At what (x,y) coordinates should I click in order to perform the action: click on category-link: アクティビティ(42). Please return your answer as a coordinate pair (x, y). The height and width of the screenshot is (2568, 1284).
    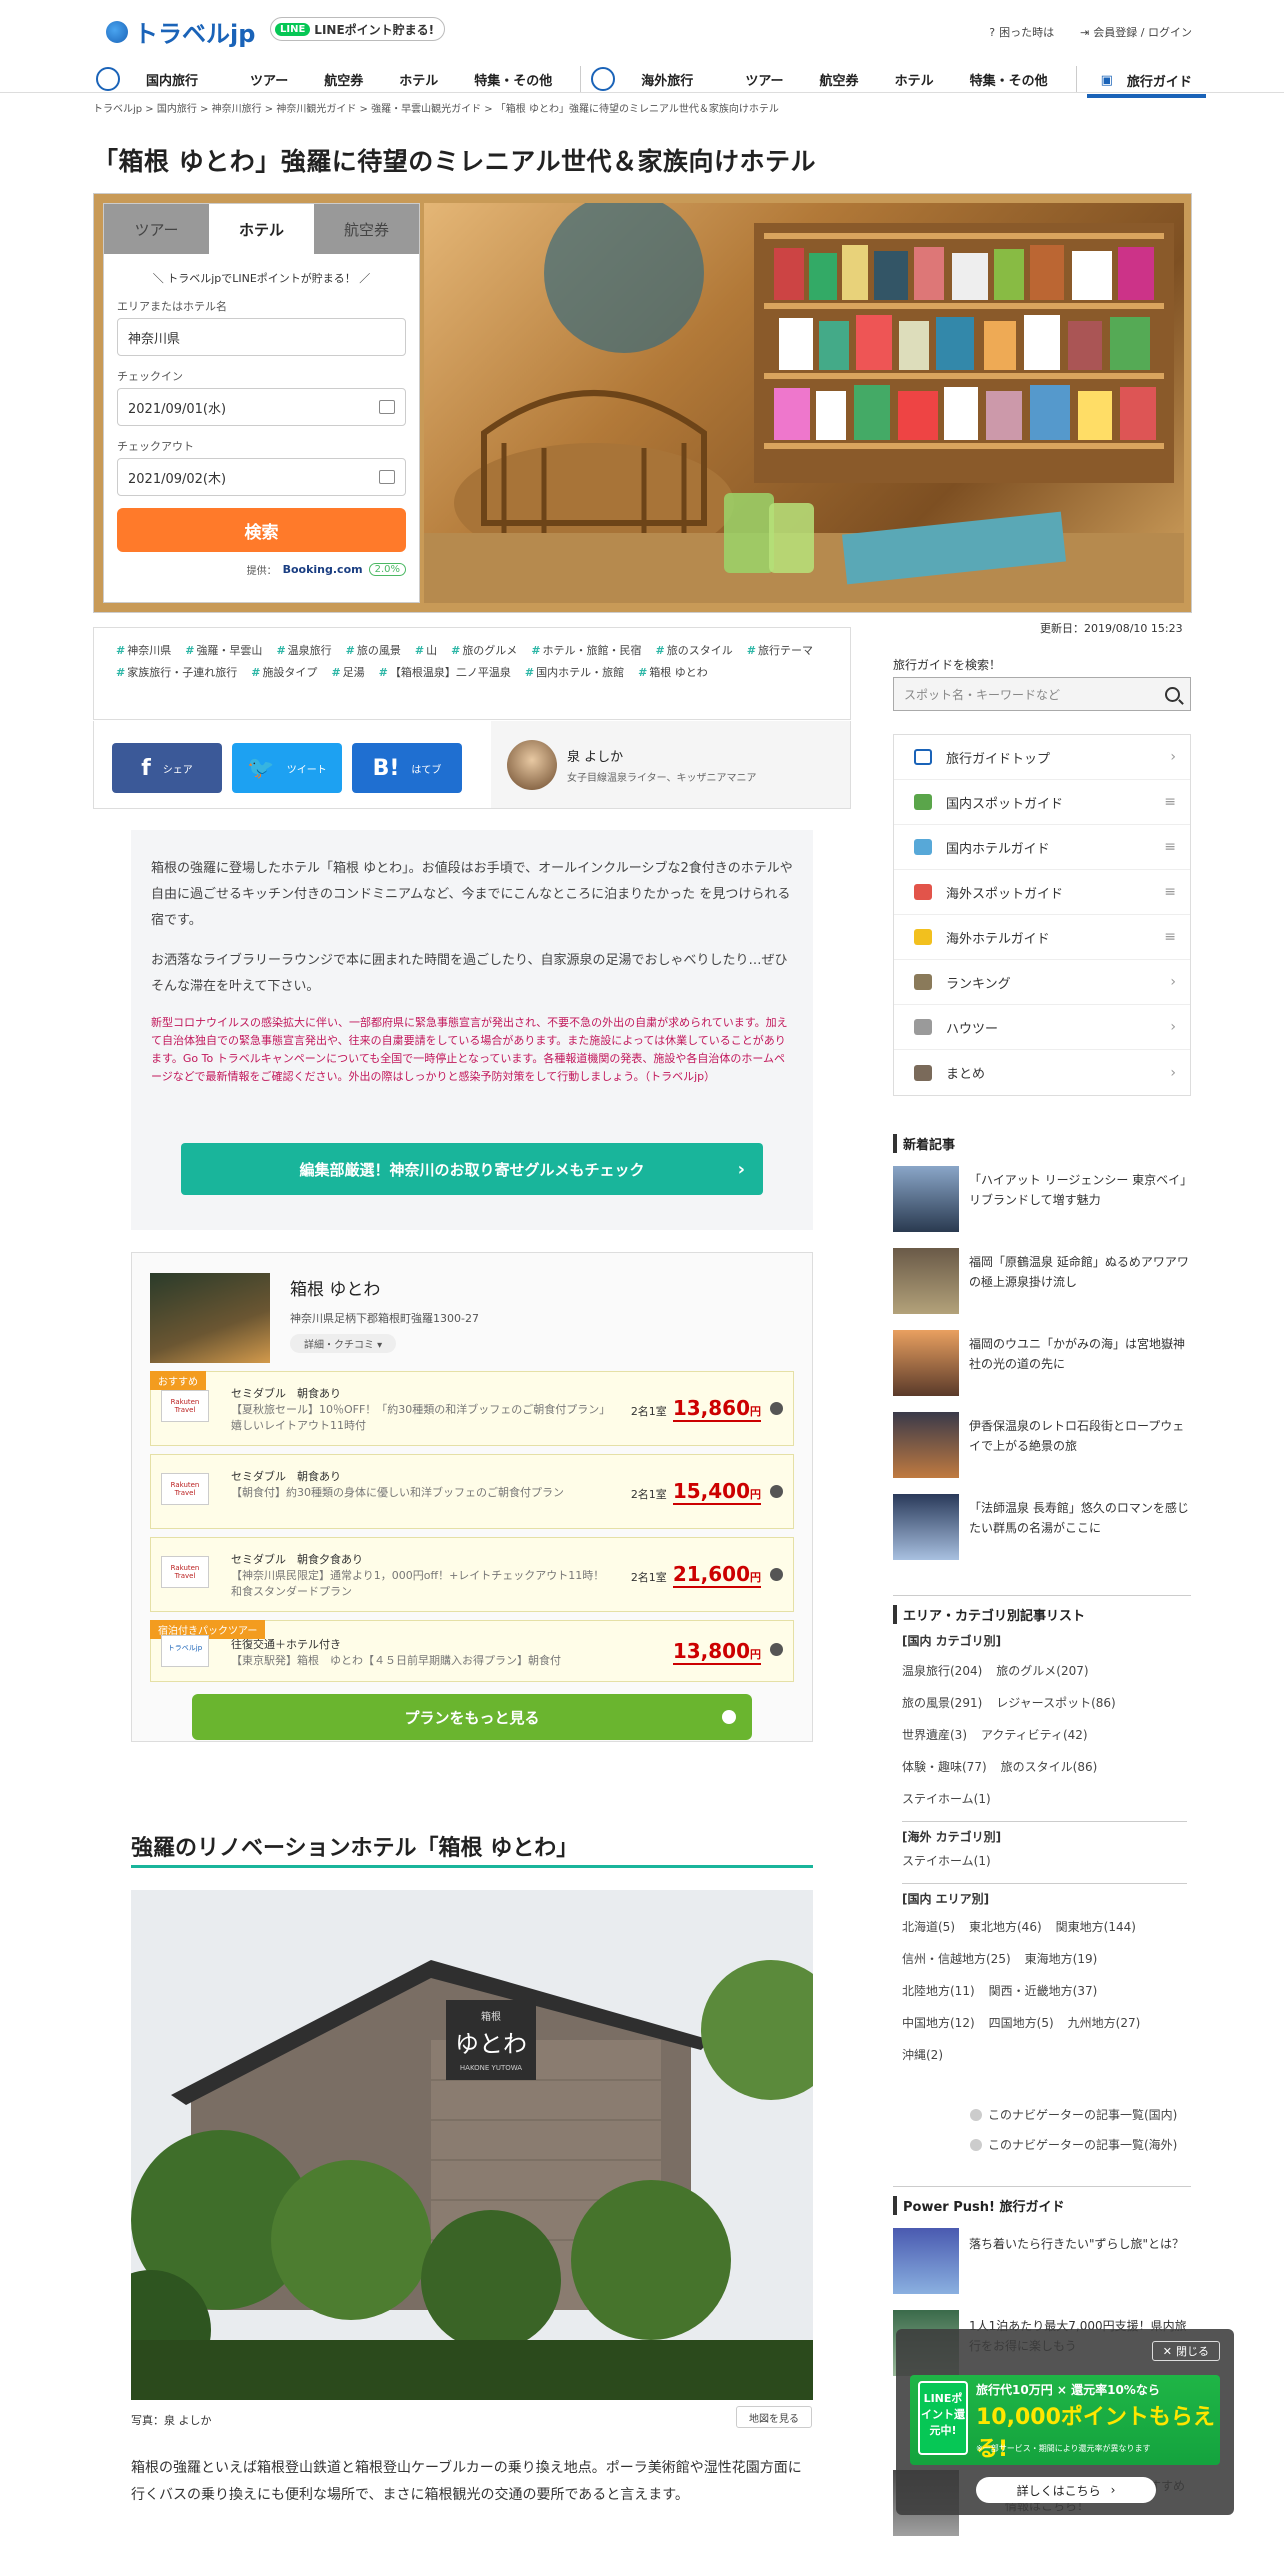
    Looking at the image, I should click on (1034, 1735).